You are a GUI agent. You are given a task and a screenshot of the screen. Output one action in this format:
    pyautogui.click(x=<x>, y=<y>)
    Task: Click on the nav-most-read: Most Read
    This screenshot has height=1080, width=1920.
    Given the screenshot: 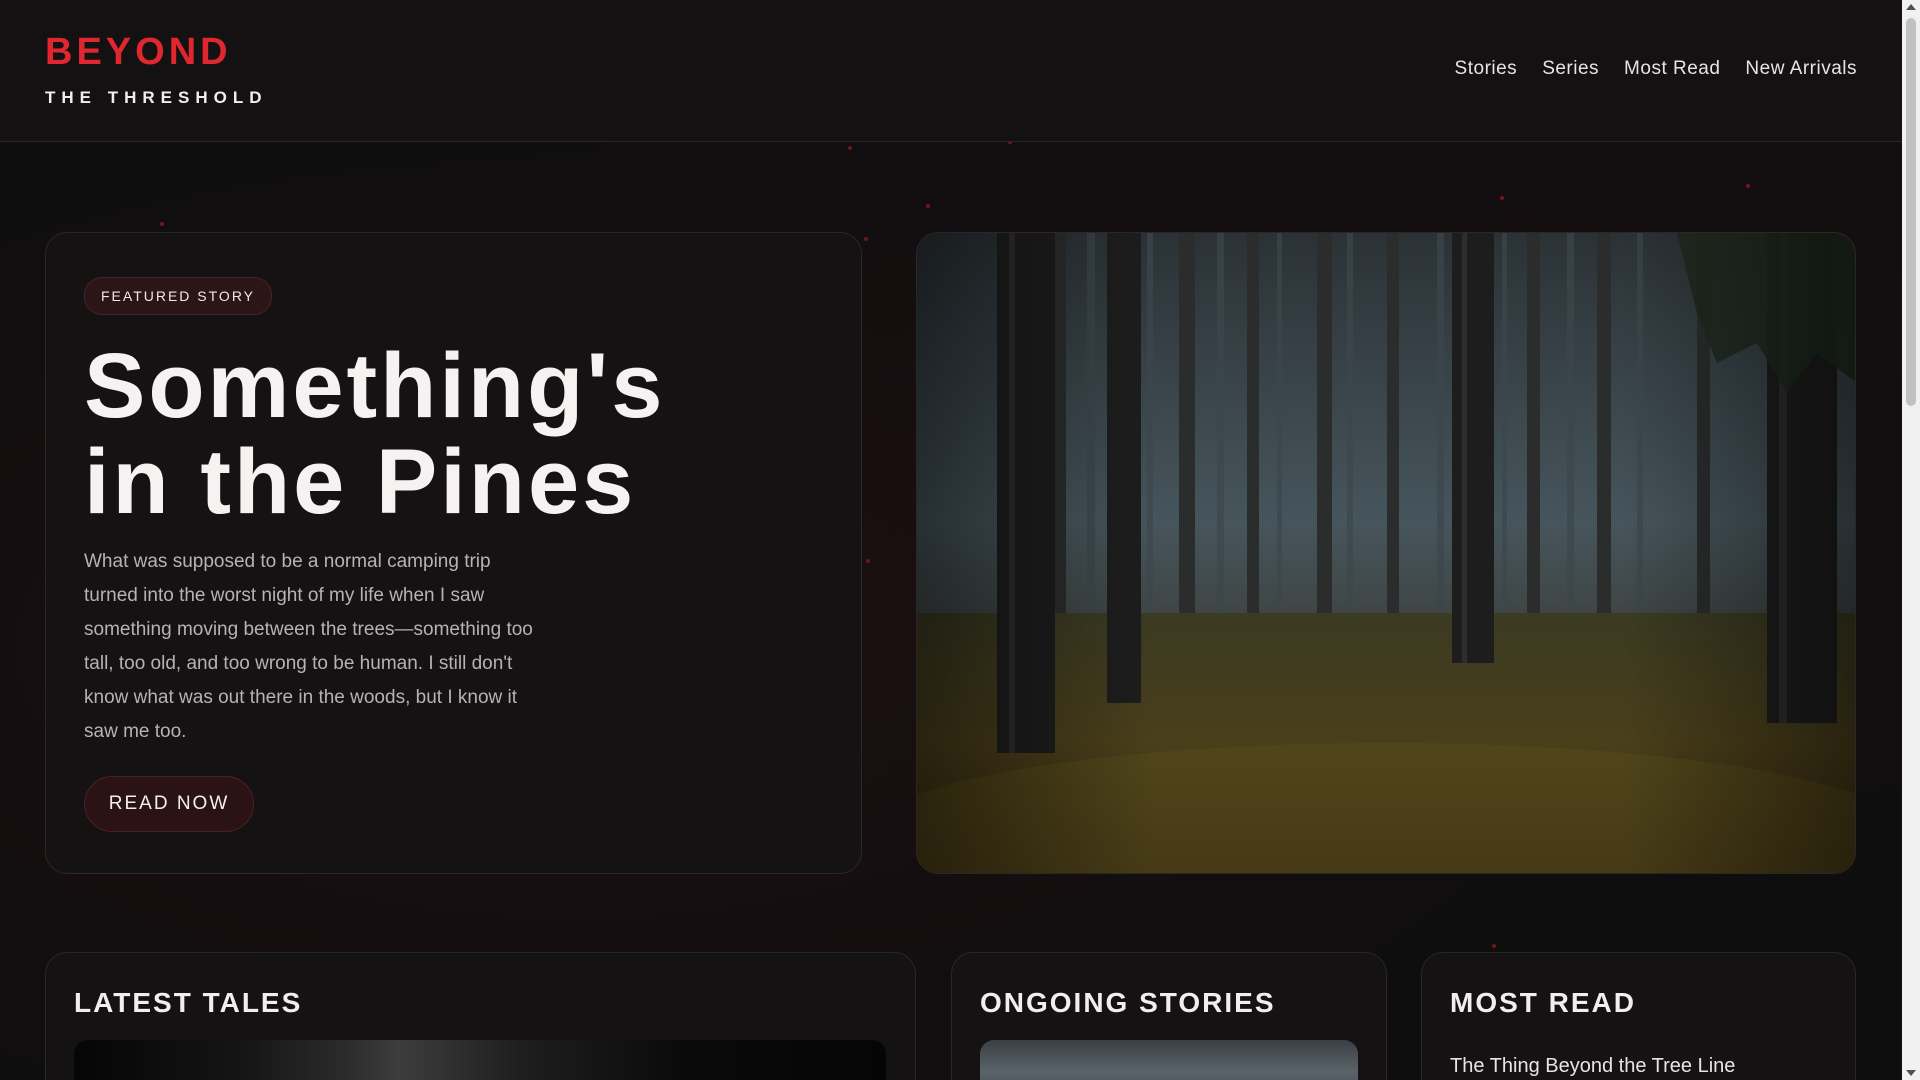 What is the action you would take?
    pyautogui.click(x=1672, y=69)
    